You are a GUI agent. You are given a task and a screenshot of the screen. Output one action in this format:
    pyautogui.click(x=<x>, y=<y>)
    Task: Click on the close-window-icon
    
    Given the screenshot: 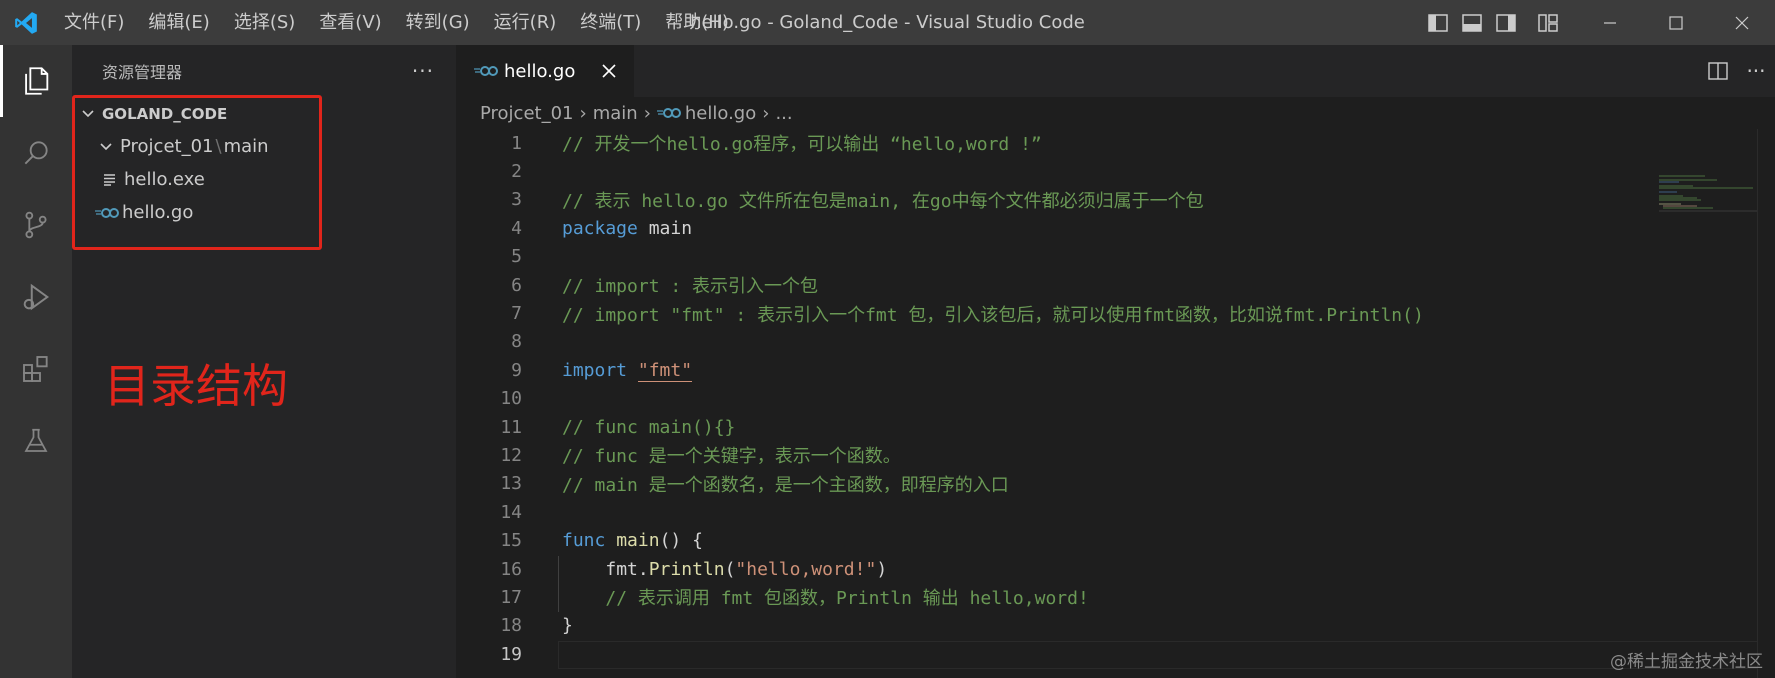 What is the action you would take?
    pyautogui.click(x=1742, y=22)
    